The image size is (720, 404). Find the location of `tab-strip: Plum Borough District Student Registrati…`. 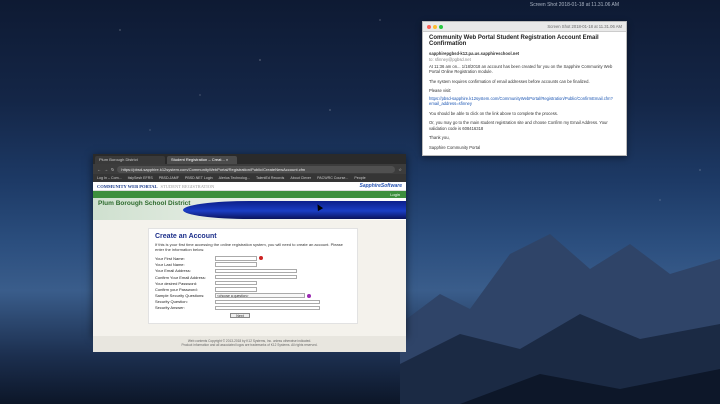

tab-strip: Plum Borough District Student Registrati… is located at coordinates (249, 159).